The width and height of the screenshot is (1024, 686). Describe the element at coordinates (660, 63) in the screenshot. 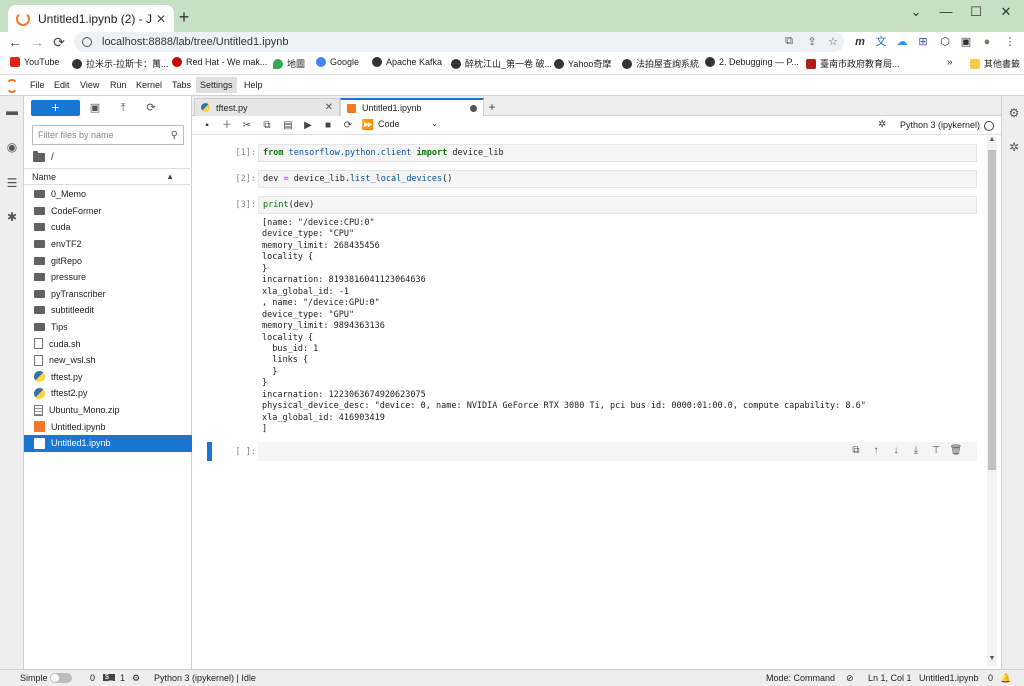

I see `bookmark-foreclosure: 法拍屋查詢系統` at that location.